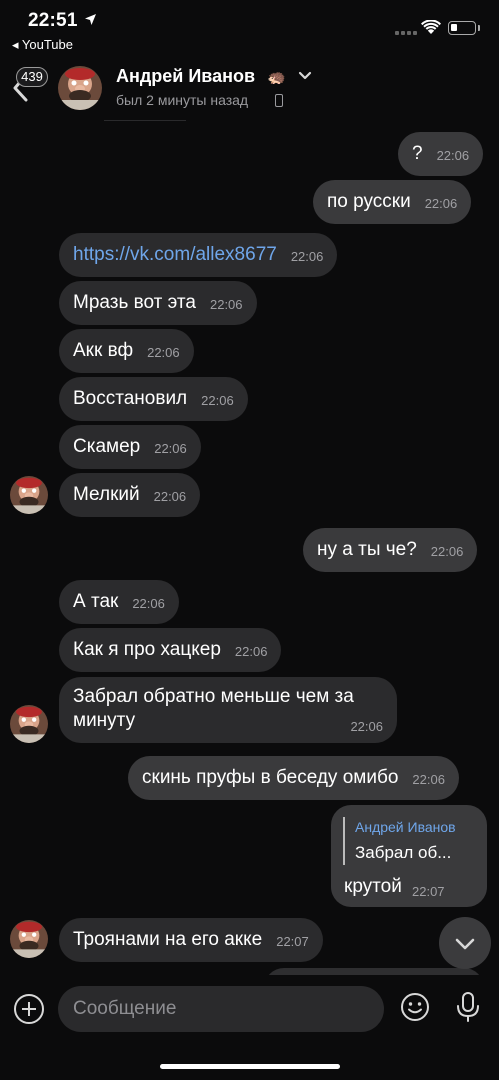 This screenshot has height=1080, width=499. I want to click on back-to-app-link: ◂ YouTube, so click(42, 45).